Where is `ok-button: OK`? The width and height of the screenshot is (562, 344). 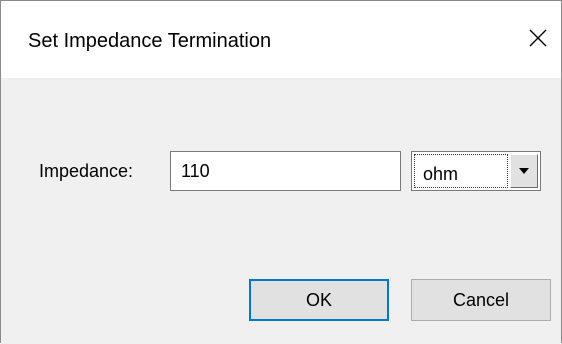 ok-button: OK is located at coordinates (319, 300).